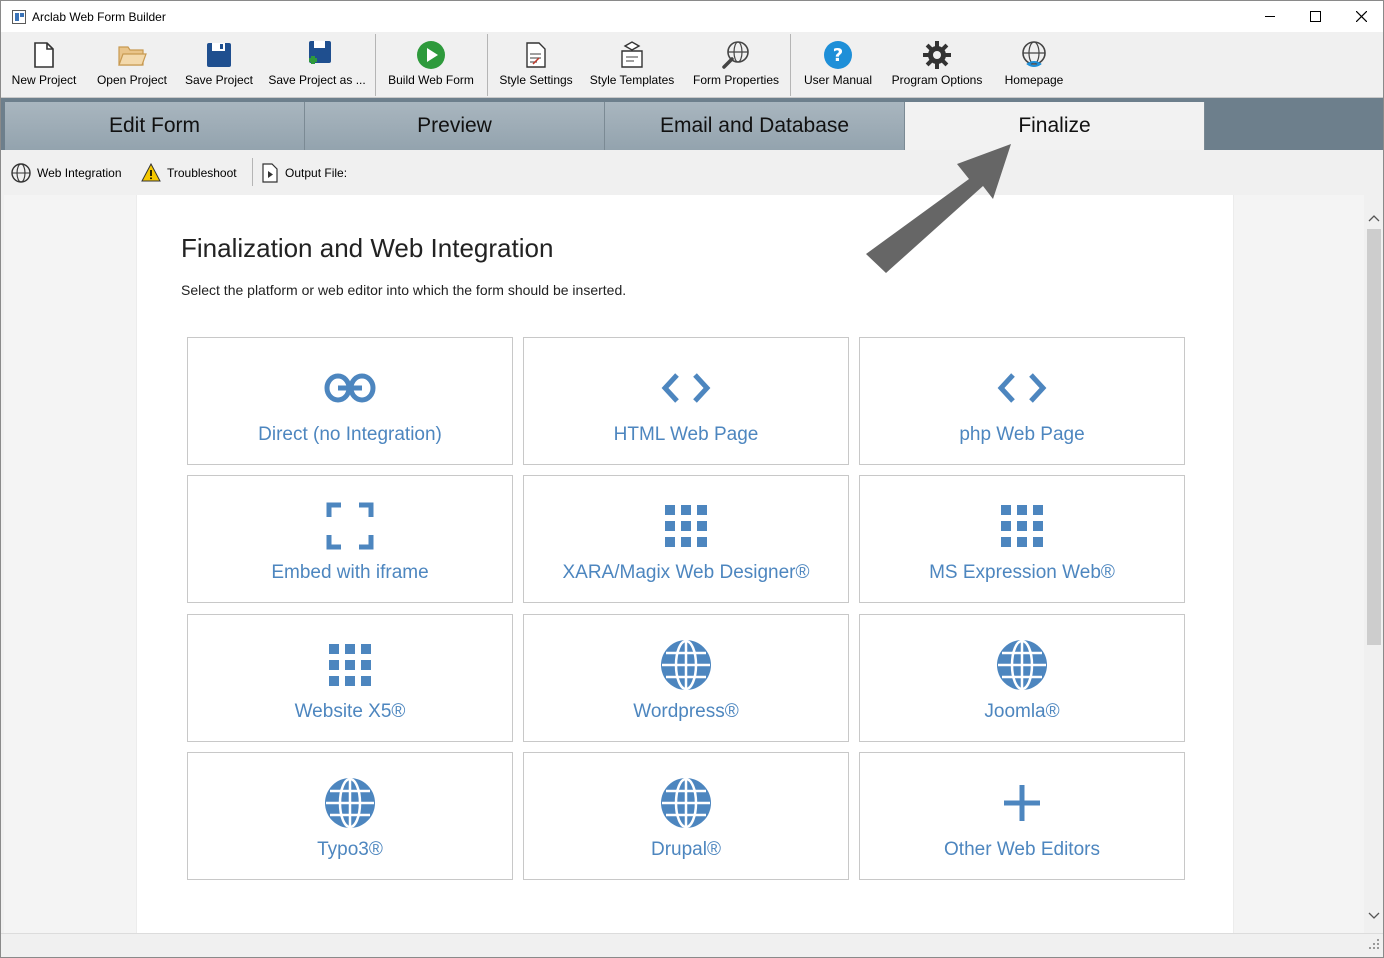  I want to click on new-document-icon, so click(44, 55).